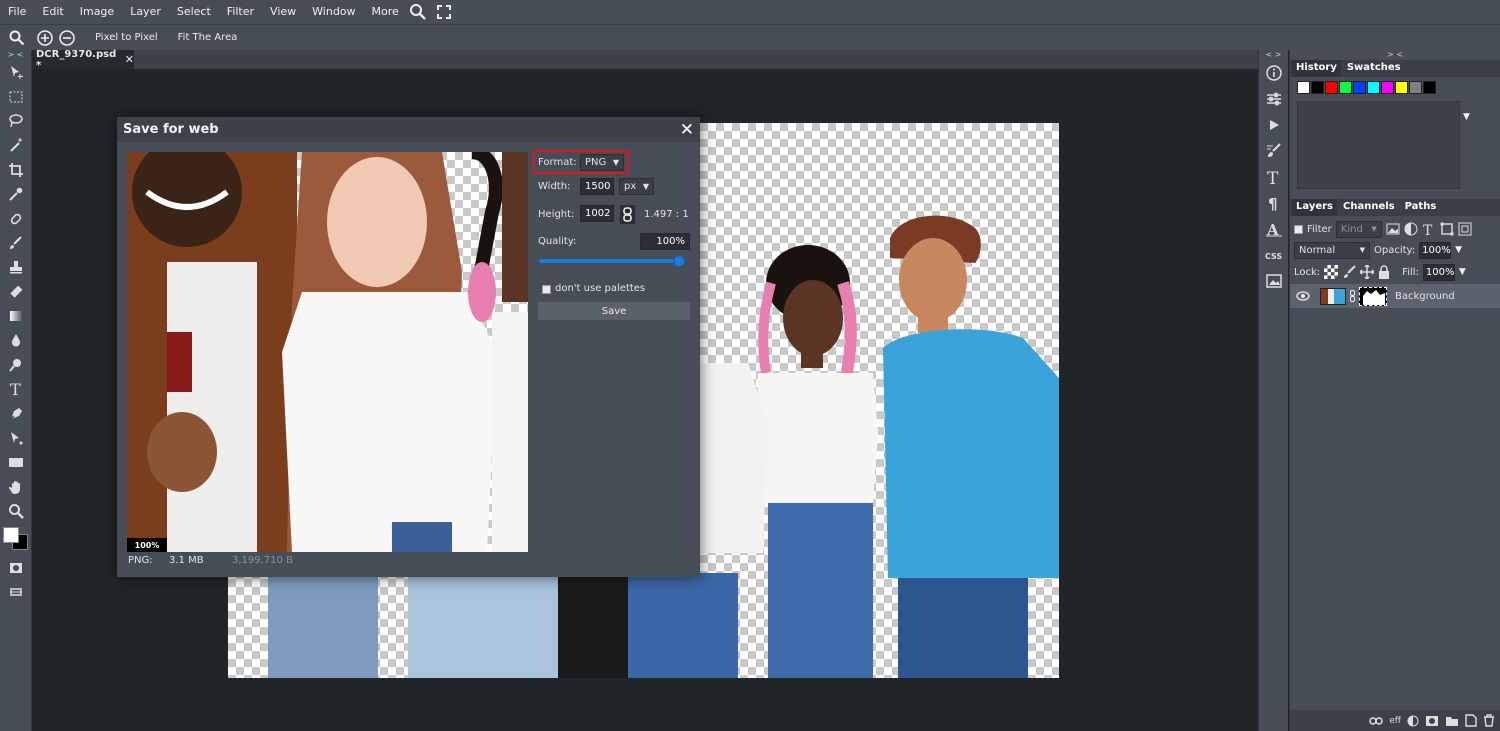 Image resolution: width=1500 pixels, height=731 pixels. What do you see at coordinates (194, 12) in the screenshot?
I see `menu-select: Select` at bounding box center [194, 12].